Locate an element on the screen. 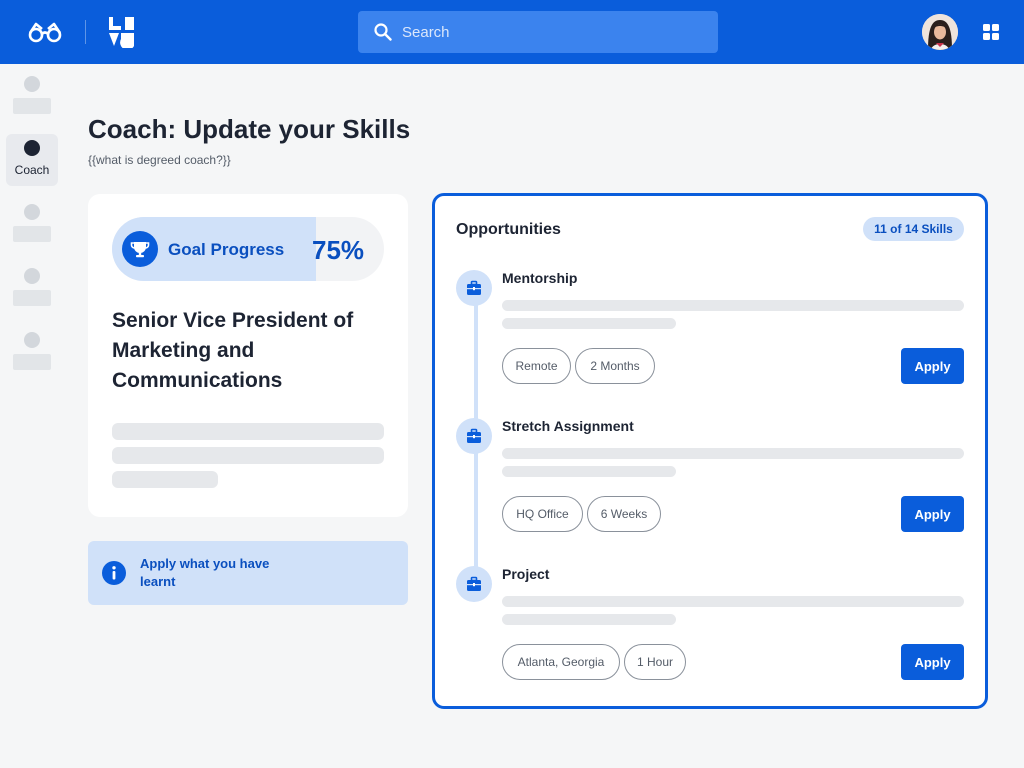 The image size is (1024, 768). info-banner: Apply what you have learnt is located at coordinates (248, 573).